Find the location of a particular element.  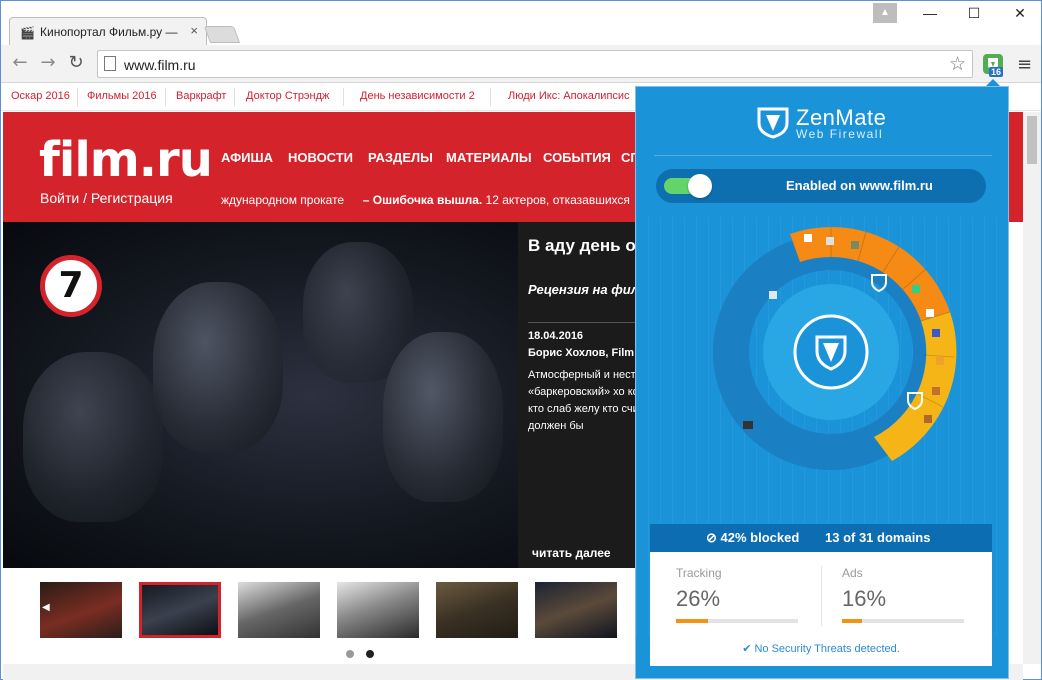

extension-badge: 16 is located at coordinates (996, 72).